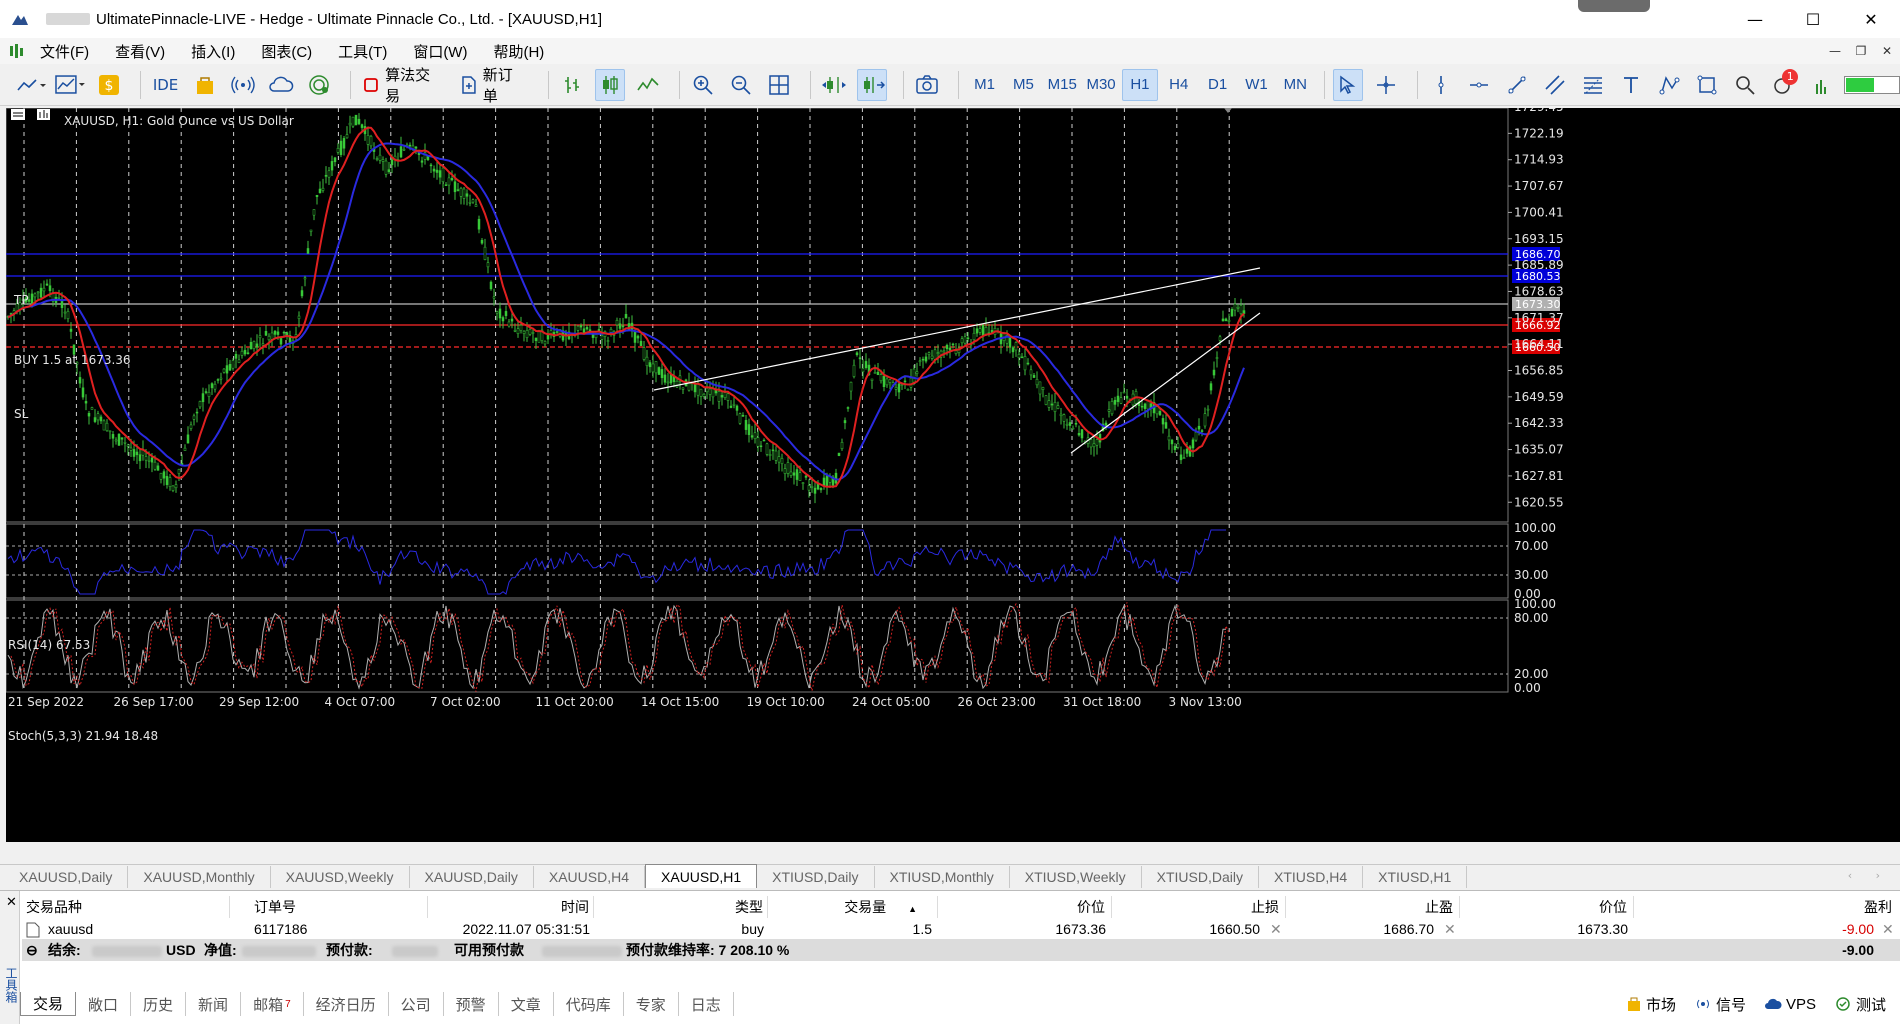 The height and width of the screenshot is (1024, 1900). Describe the element at coordinates (1720, 1004) in the screenshot. I see `signals-shortcut: 信号` at that location.